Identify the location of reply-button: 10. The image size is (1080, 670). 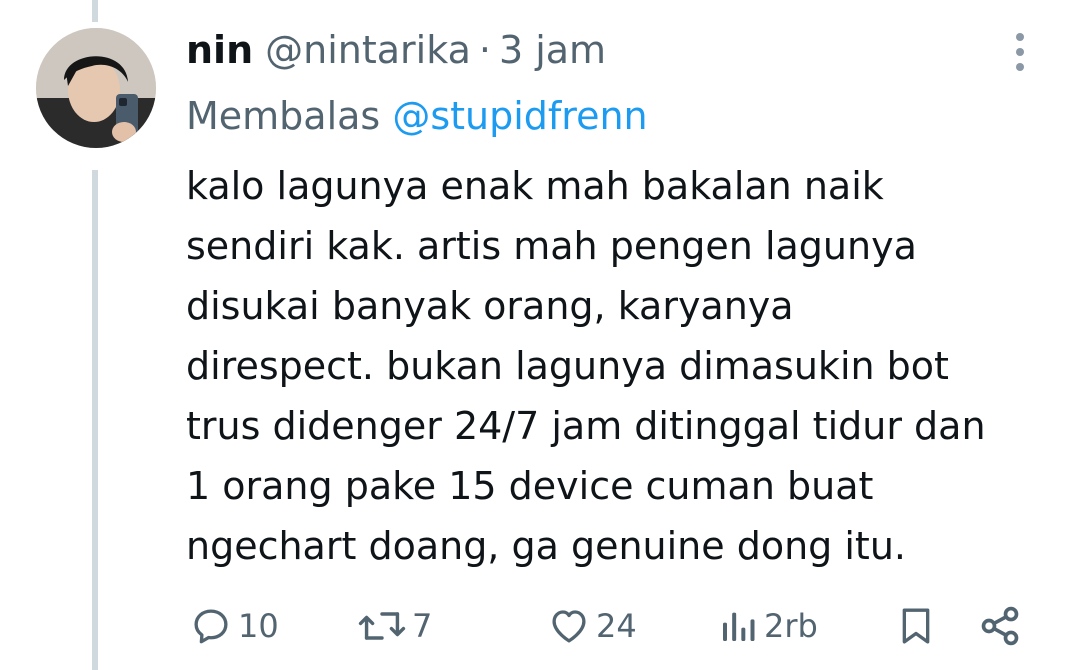
(234, 626).